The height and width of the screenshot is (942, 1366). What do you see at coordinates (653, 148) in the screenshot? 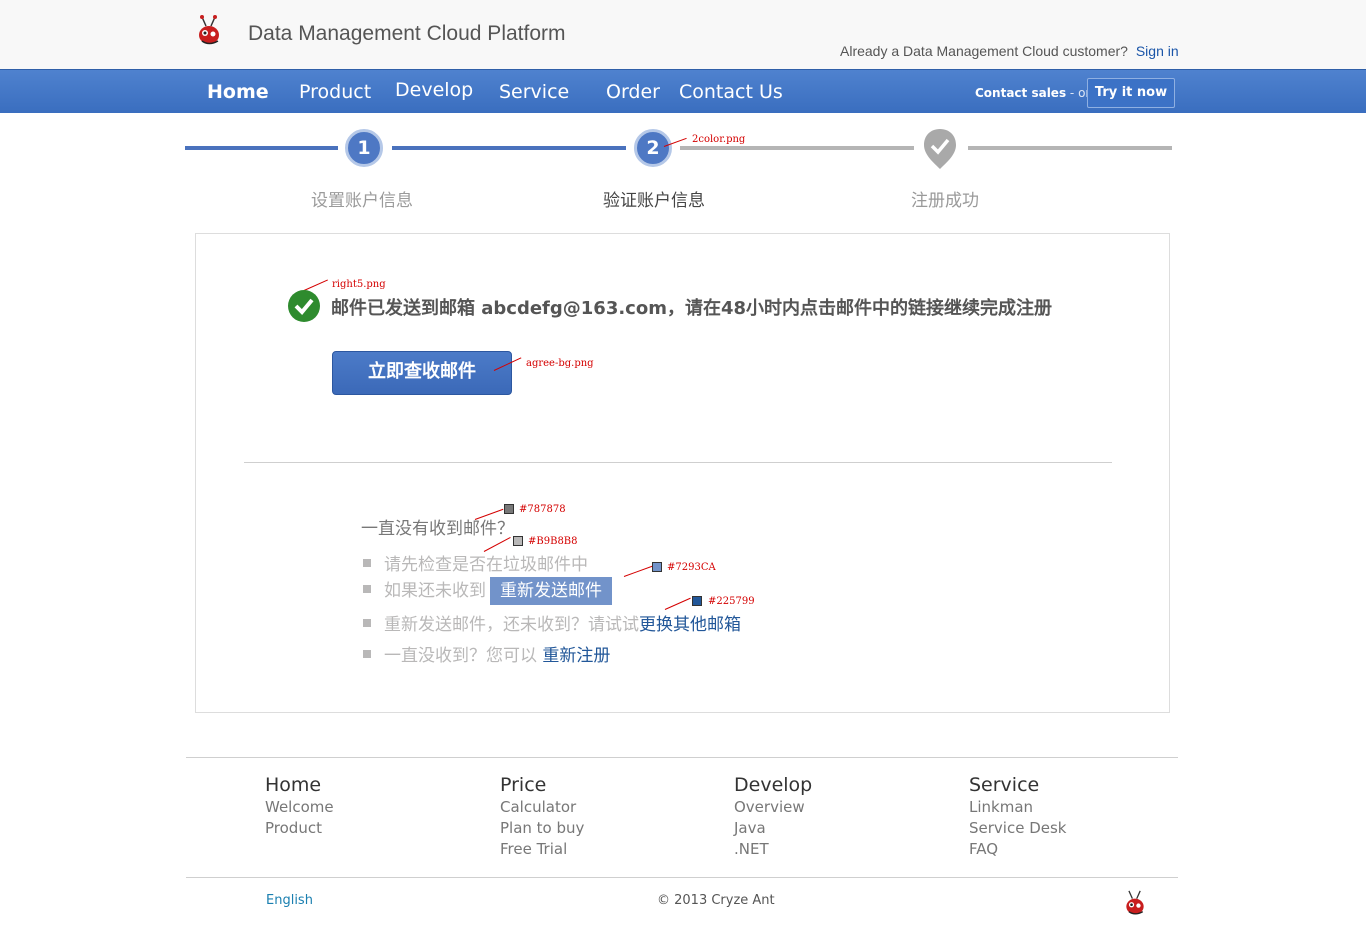
I see `step-2-circle: 2` at bounding box center [653, 148].